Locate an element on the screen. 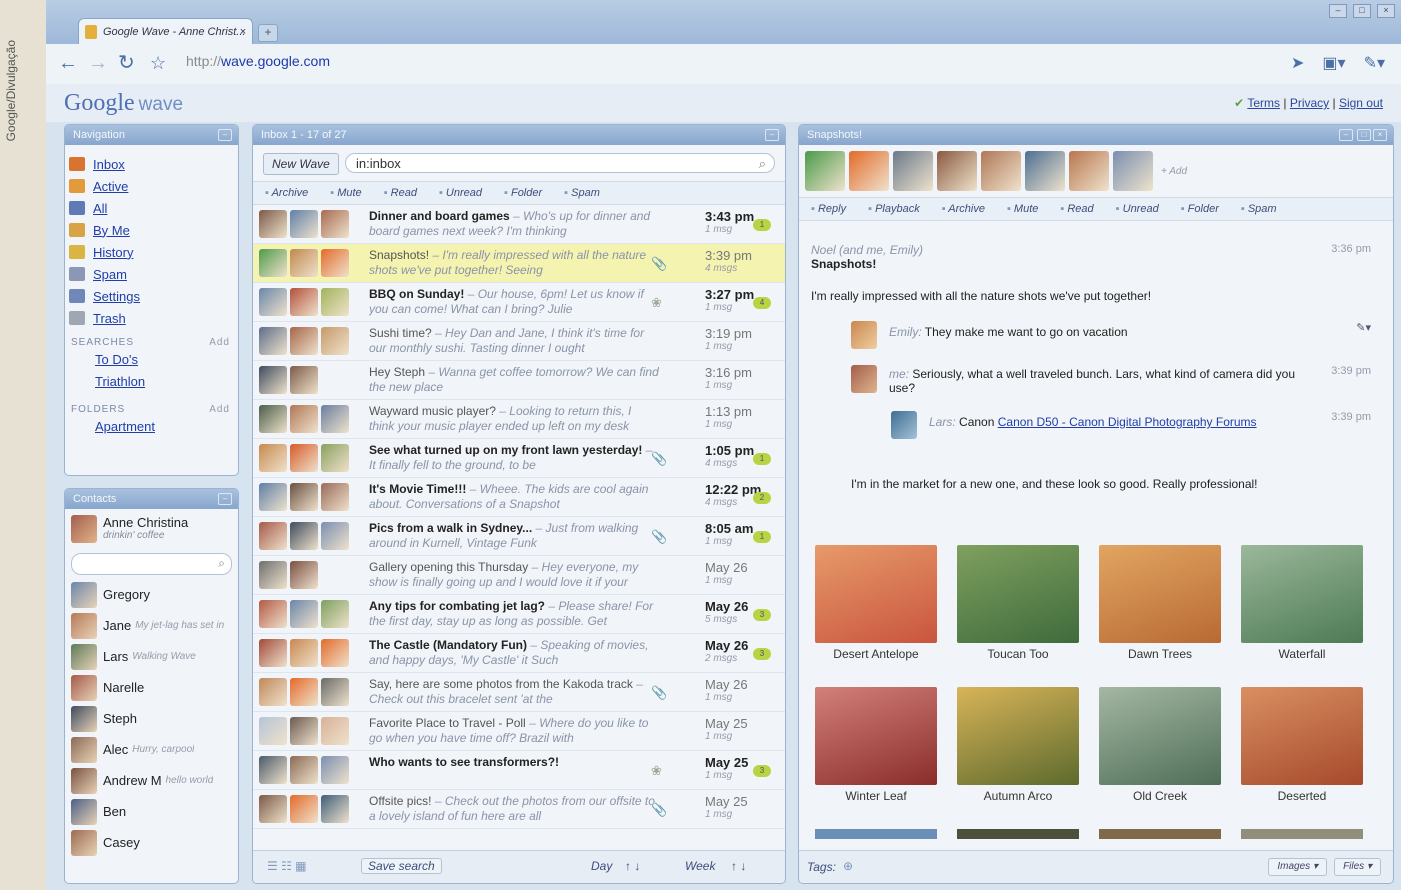  nav-item-by-me: By Me is located at coordinates (153, 230).